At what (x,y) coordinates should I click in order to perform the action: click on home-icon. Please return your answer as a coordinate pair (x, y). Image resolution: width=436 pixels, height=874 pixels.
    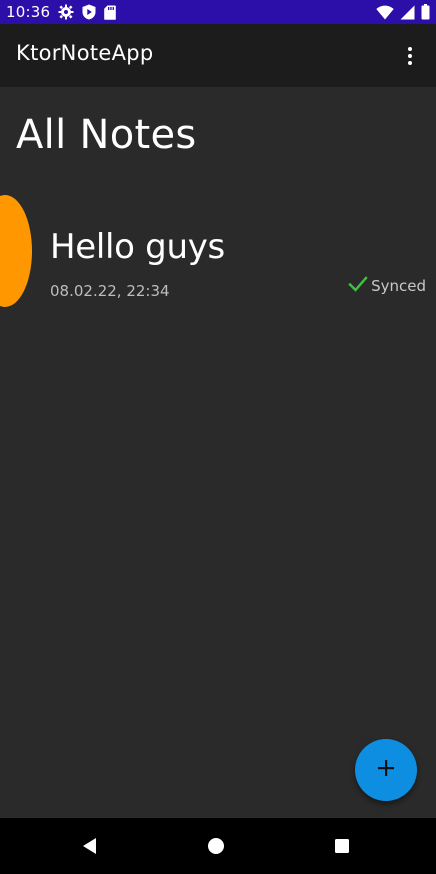
    Looking at the image, I should click on (216, 846).